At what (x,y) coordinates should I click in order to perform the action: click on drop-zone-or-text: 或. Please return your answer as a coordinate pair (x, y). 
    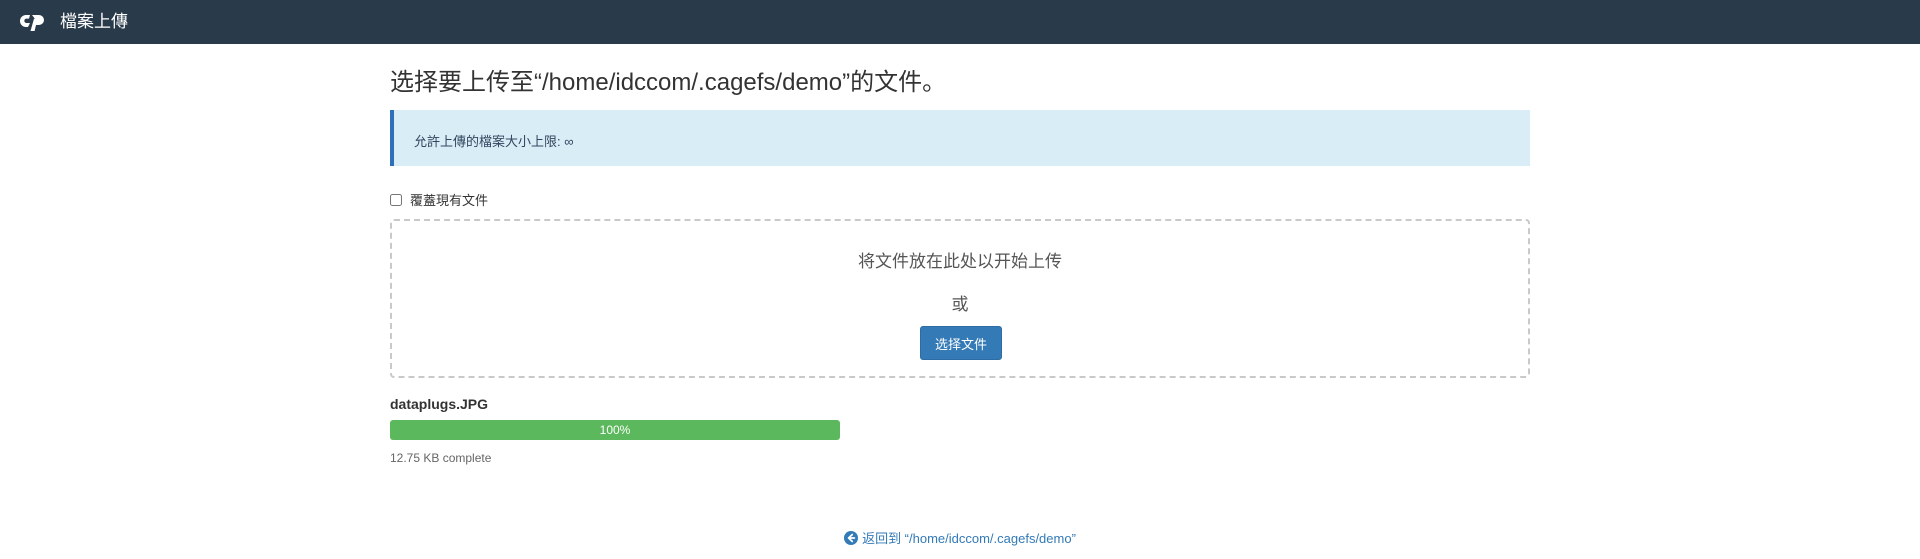
    Looking at the image, I should click on (960, 304).